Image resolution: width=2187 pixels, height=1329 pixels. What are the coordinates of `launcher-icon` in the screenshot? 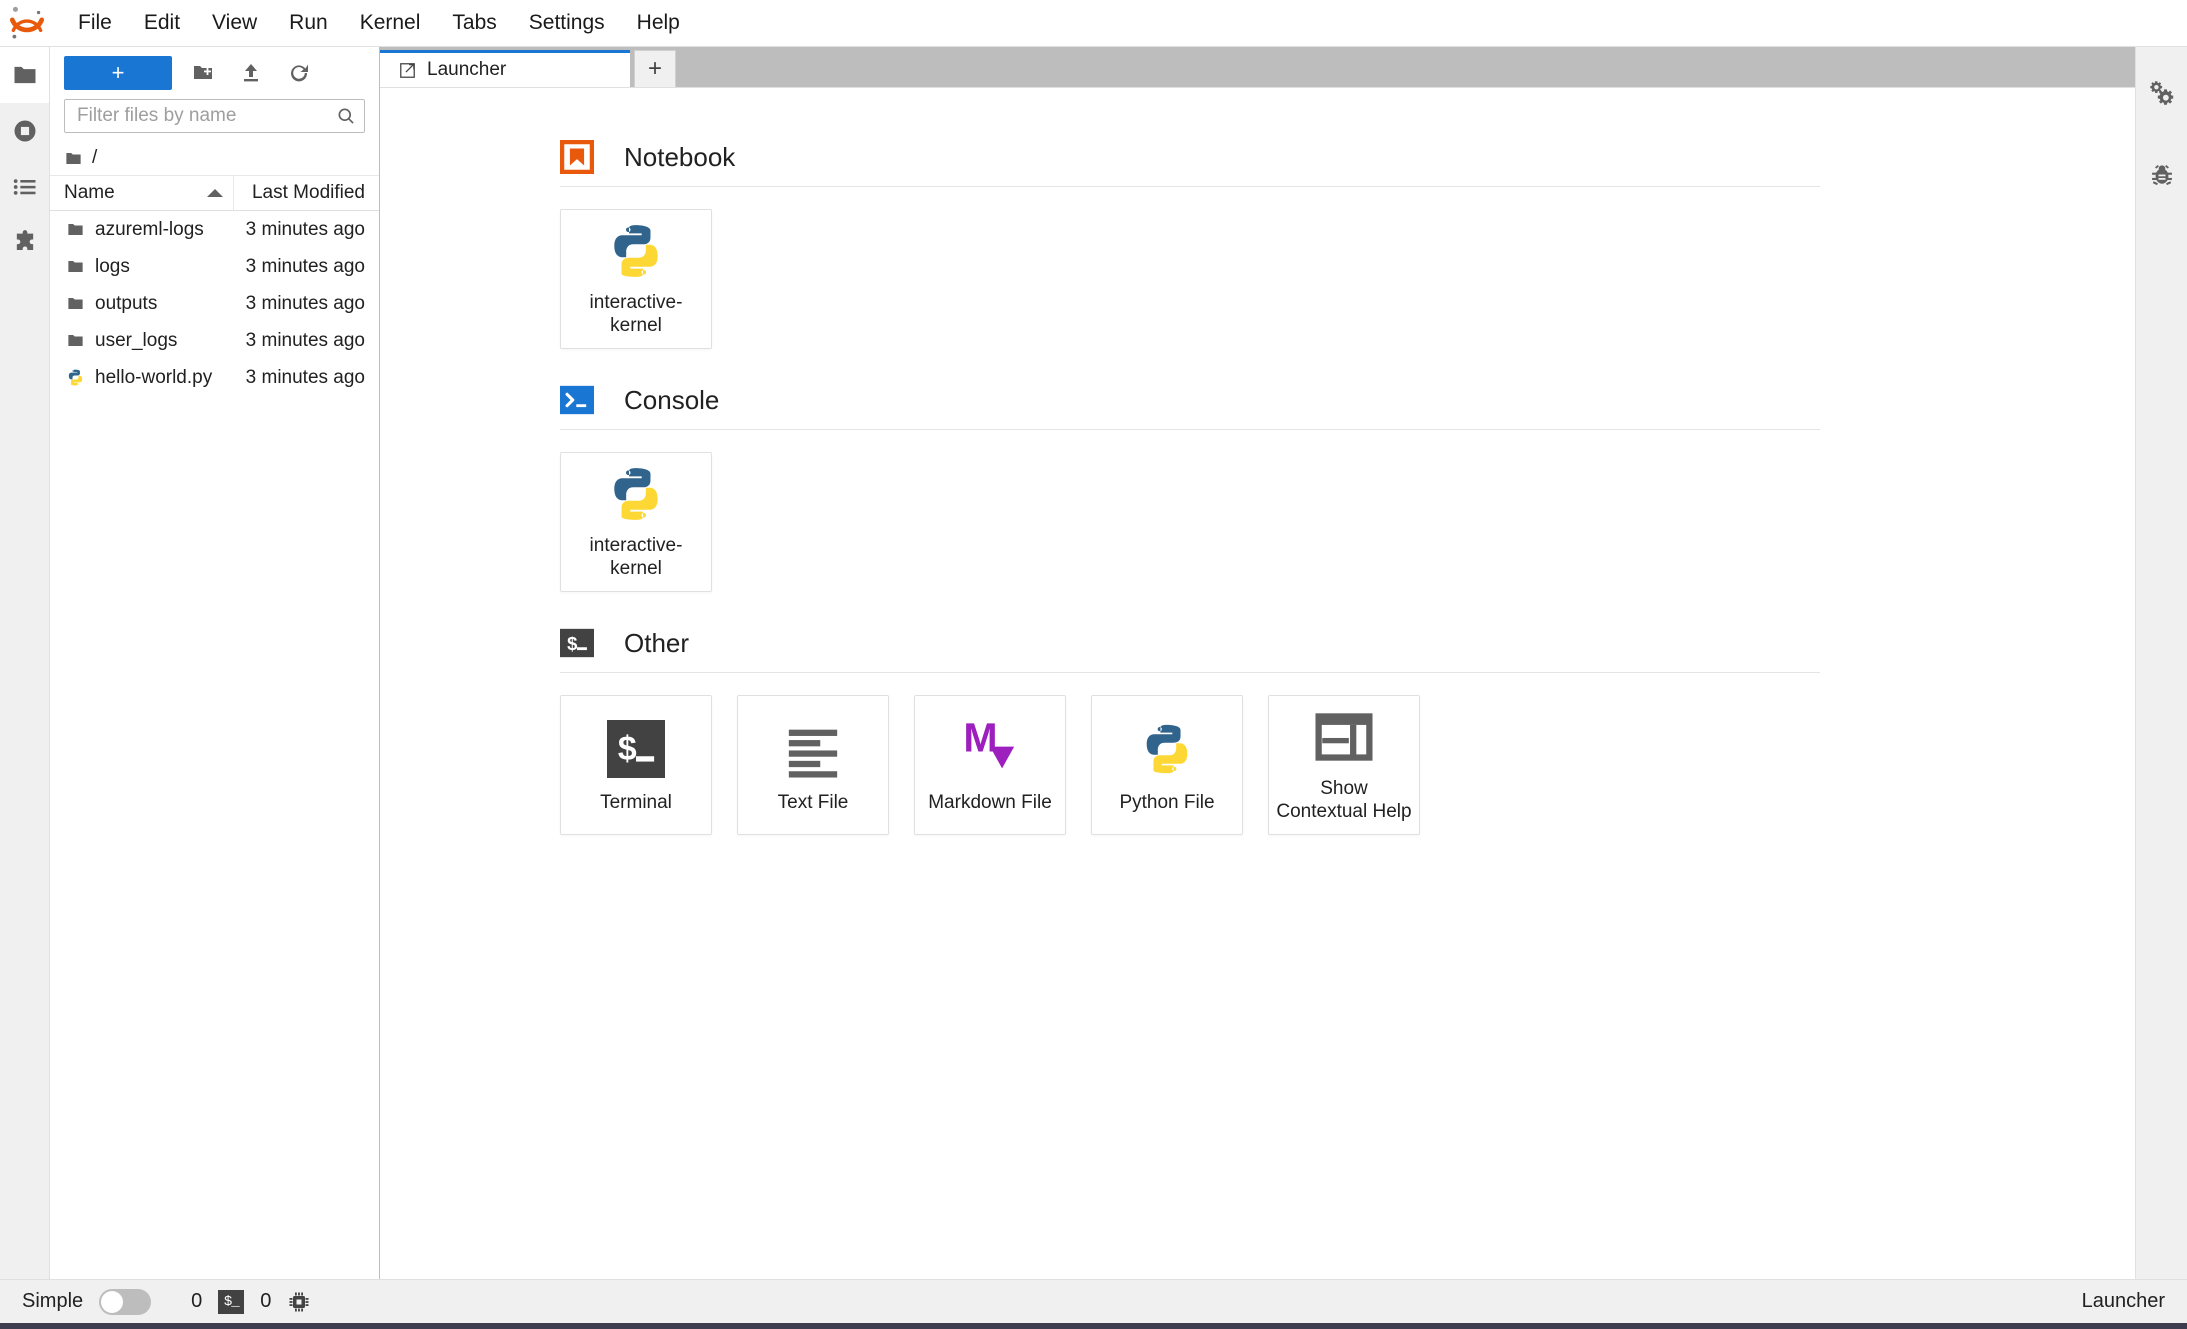 It's located at (407, 70).